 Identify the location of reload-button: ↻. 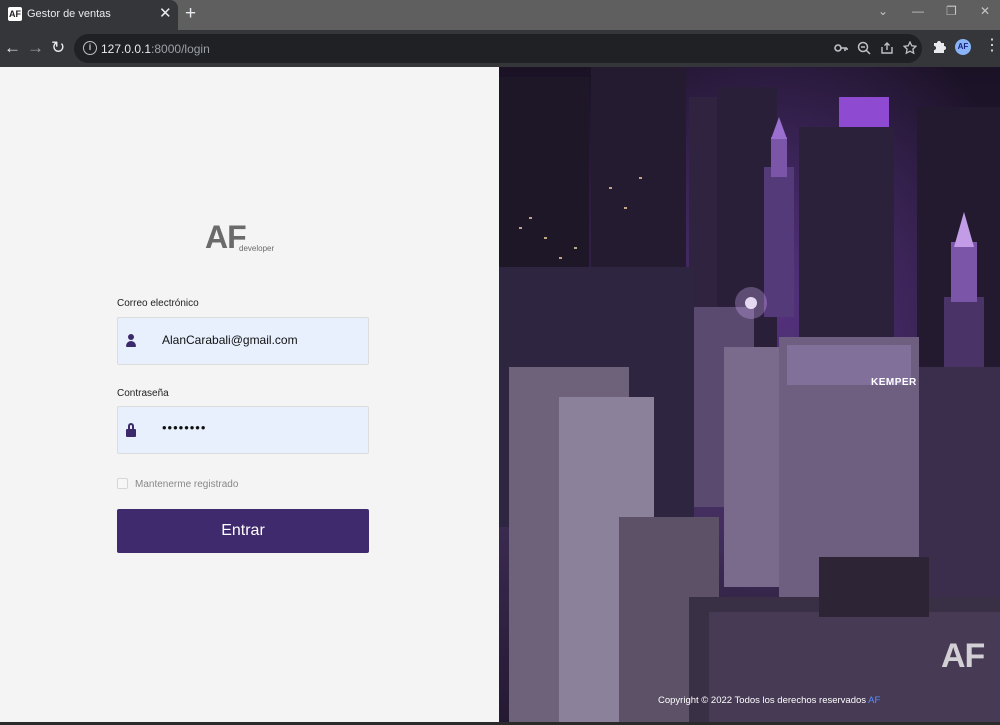
(58, 48).